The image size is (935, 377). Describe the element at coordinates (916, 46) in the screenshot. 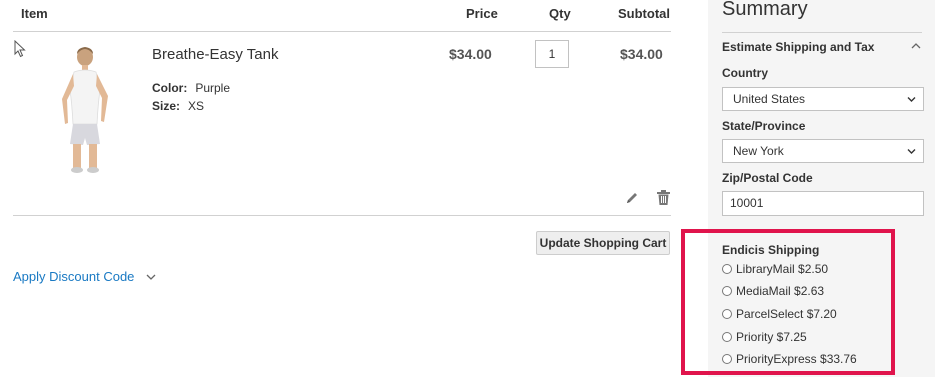

I see `chevron-up-icon` at that location.